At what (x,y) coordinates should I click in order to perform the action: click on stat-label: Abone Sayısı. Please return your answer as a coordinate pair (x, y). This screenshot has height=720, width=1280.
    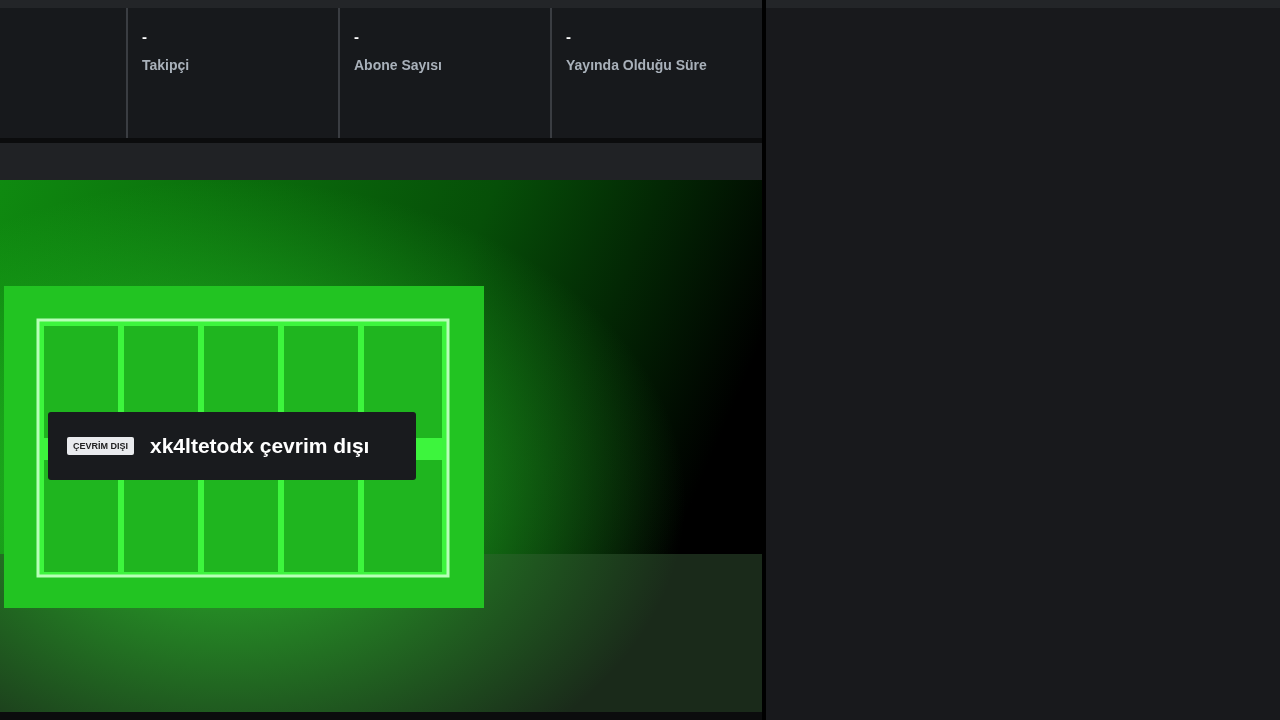
    Looking at the image, I should click on (398, 65).